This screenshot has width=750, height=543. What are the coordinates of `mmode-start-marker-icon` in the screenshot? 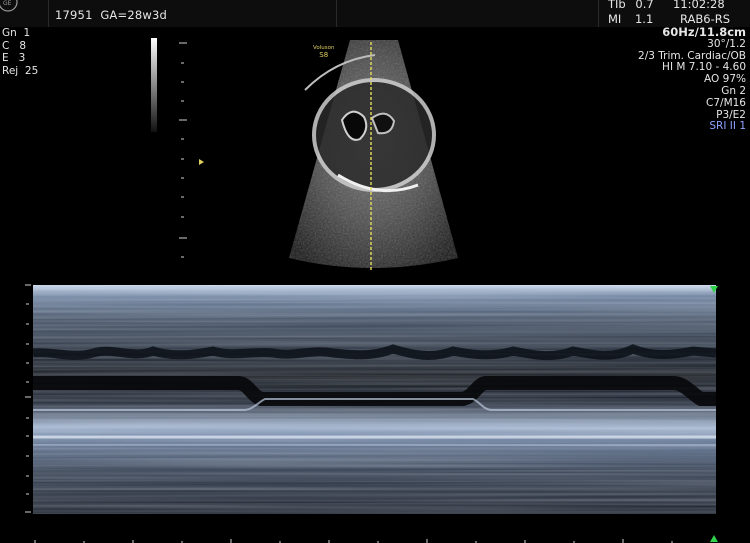 It's located at (714, 538).